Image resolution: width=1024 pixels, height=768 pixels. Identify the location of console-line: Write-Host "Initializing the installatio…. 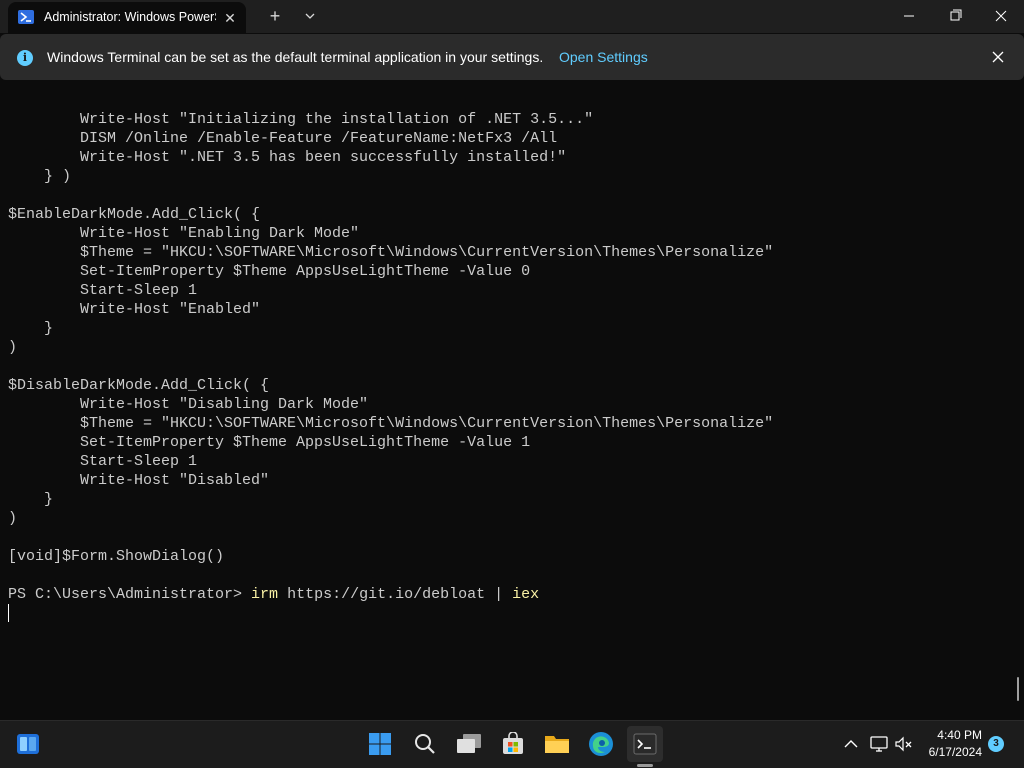
(301, 119).